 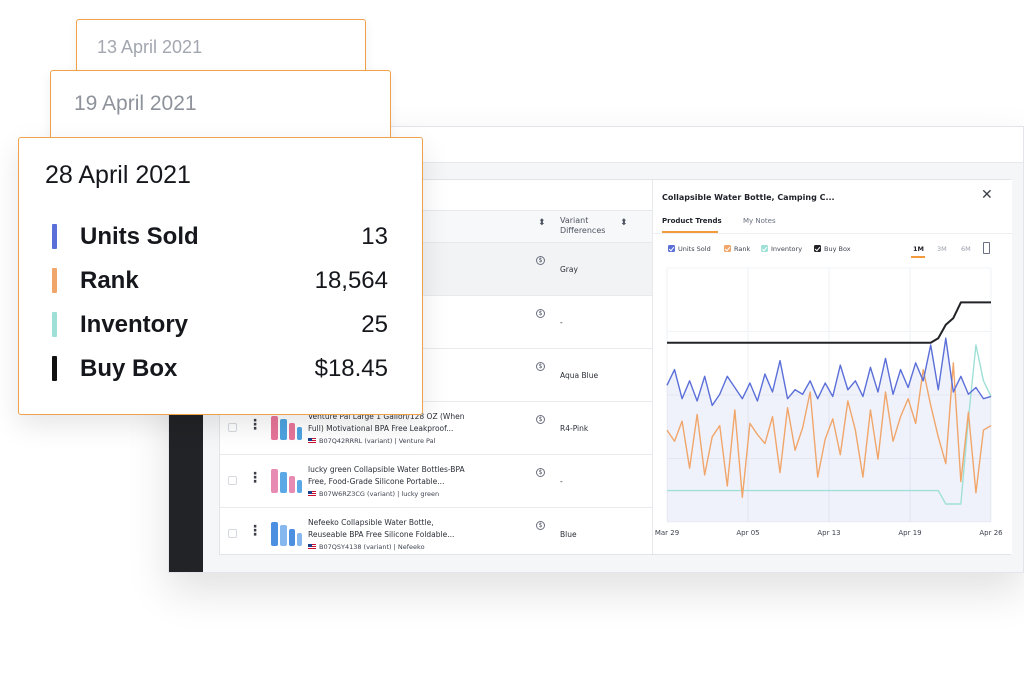 What do you see at coordinates (351, 280) in the screenshot?
I see `metric-value: 18,564` at bounding box center [351, 280].